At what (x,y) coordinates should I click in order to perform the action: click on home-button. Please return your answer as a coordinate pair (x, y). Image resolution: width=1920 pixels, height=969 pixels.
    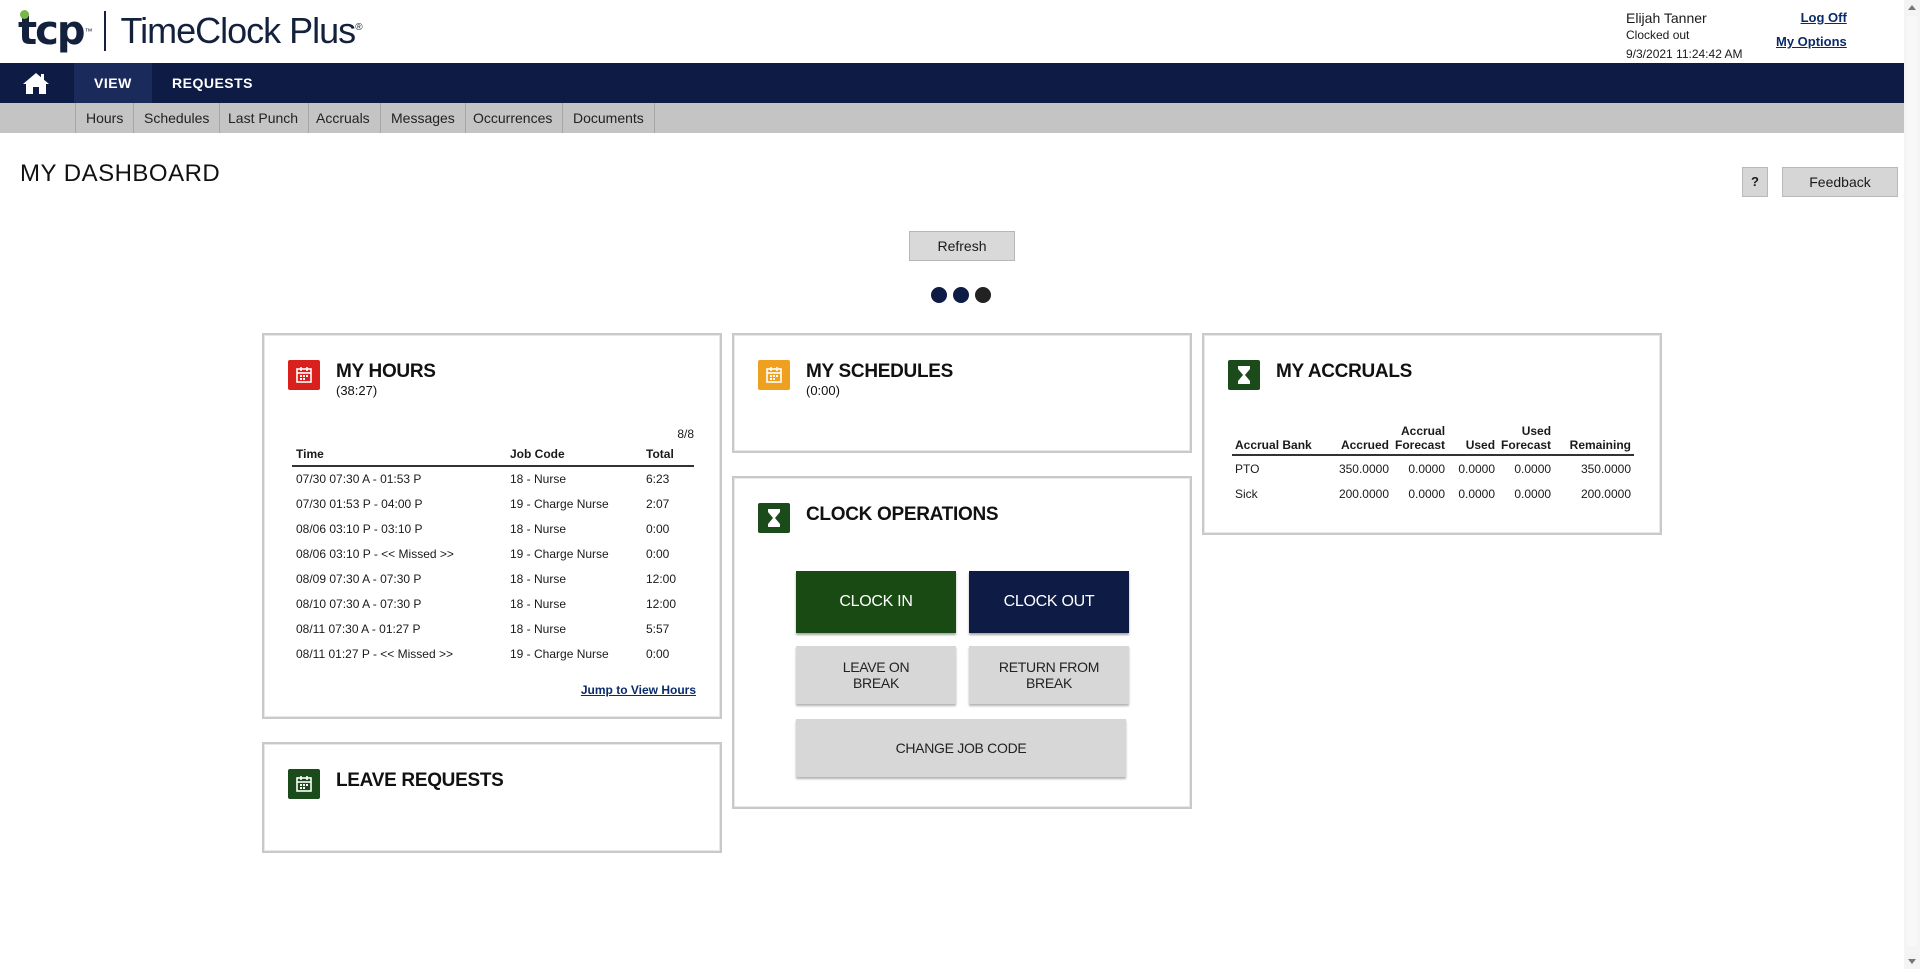
    Looking at the image, I should click on (36, 83).